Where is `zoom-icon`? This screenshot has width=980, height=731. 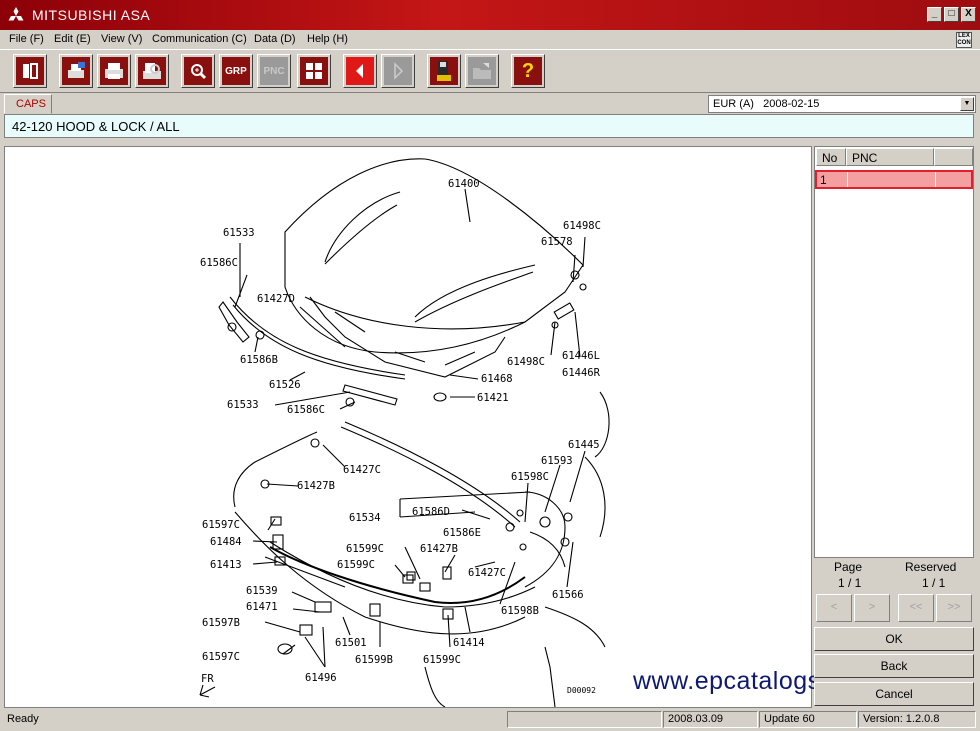
zoom-icon is located at coordinates (198, 71).